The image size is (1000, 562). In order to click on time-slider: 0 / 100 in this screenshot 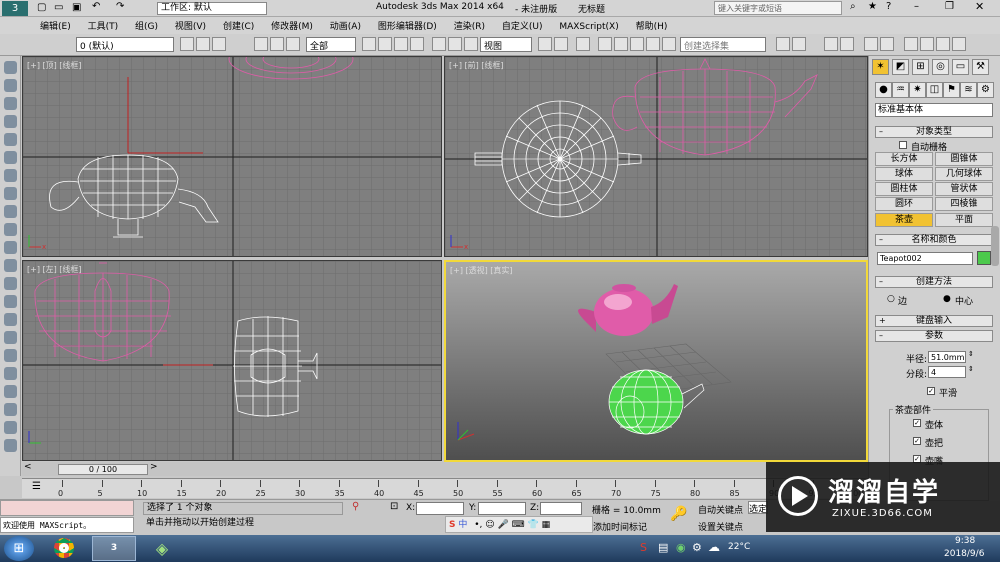, I will do `click(103, 469)`.